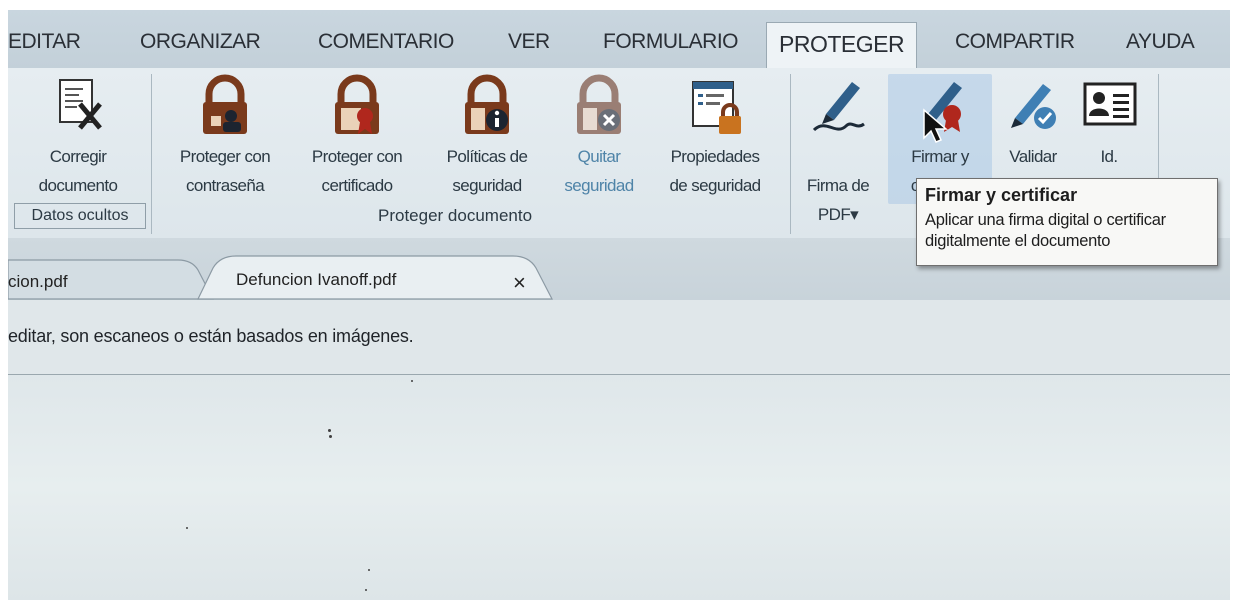 Image resolution: width=1235 pixels, height=605 pixels. I want to click on id-button: Id., so click(1109, 122).